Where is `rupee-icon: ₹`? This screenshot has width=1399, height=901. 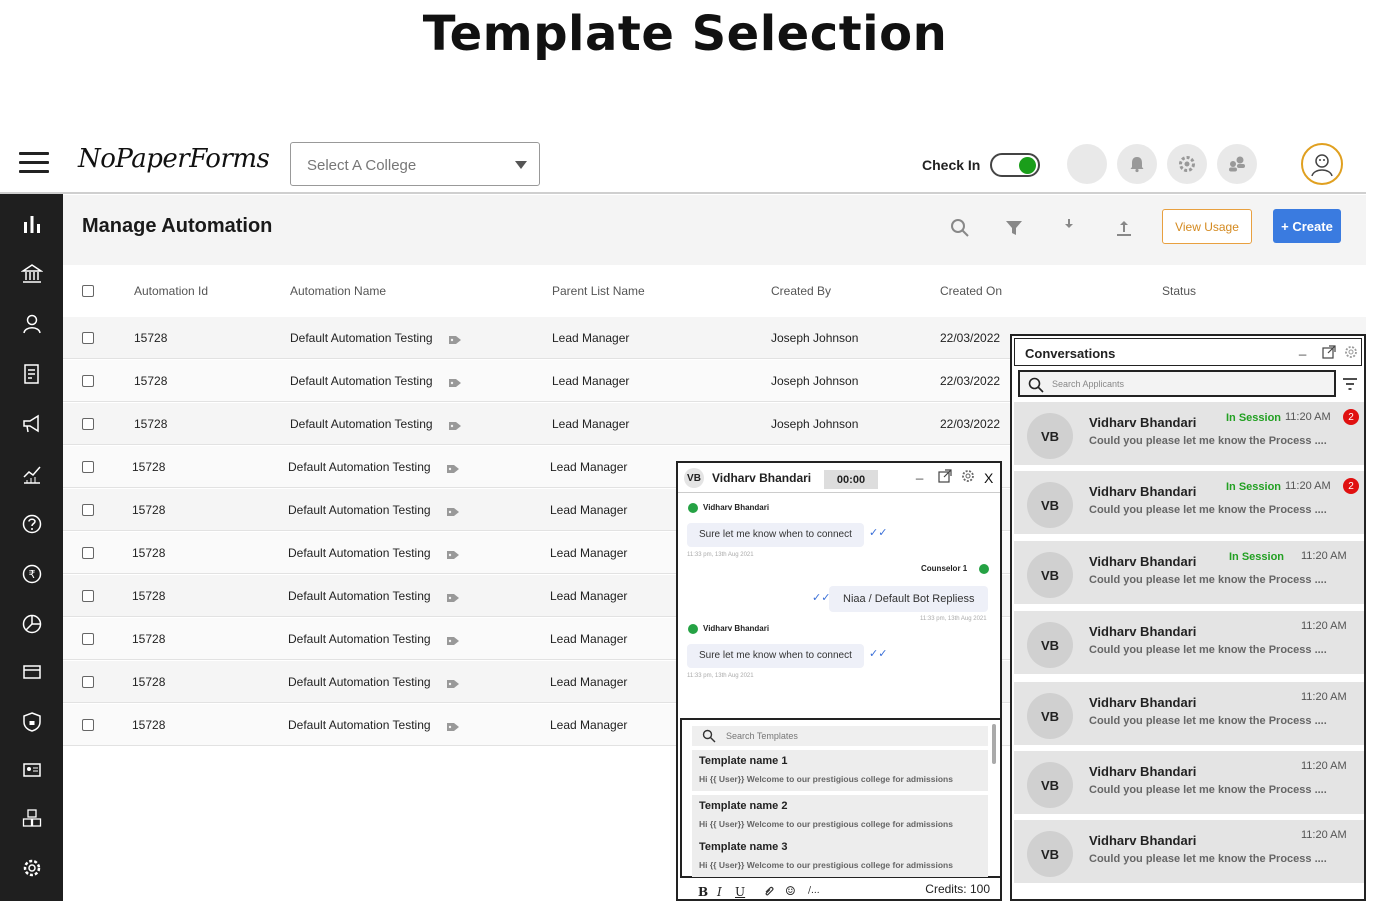 rupee-icon: ₹ is located at coordinates (31, 574).